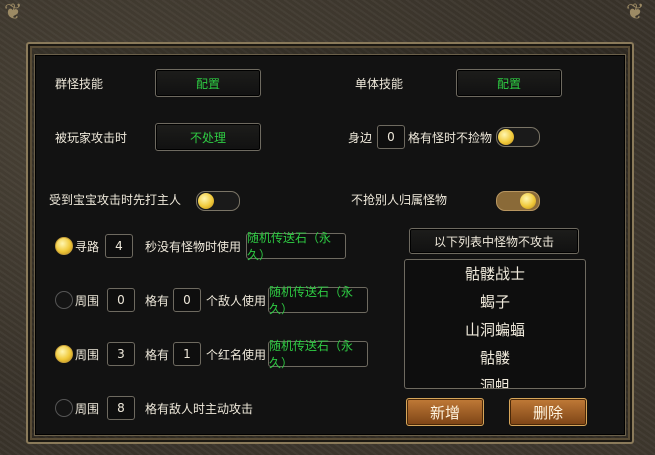  What do you see at coordinates (187, 300) in the screenshot?
I see `range-enemy-count-input: 0` at bounding box center [187, 300].